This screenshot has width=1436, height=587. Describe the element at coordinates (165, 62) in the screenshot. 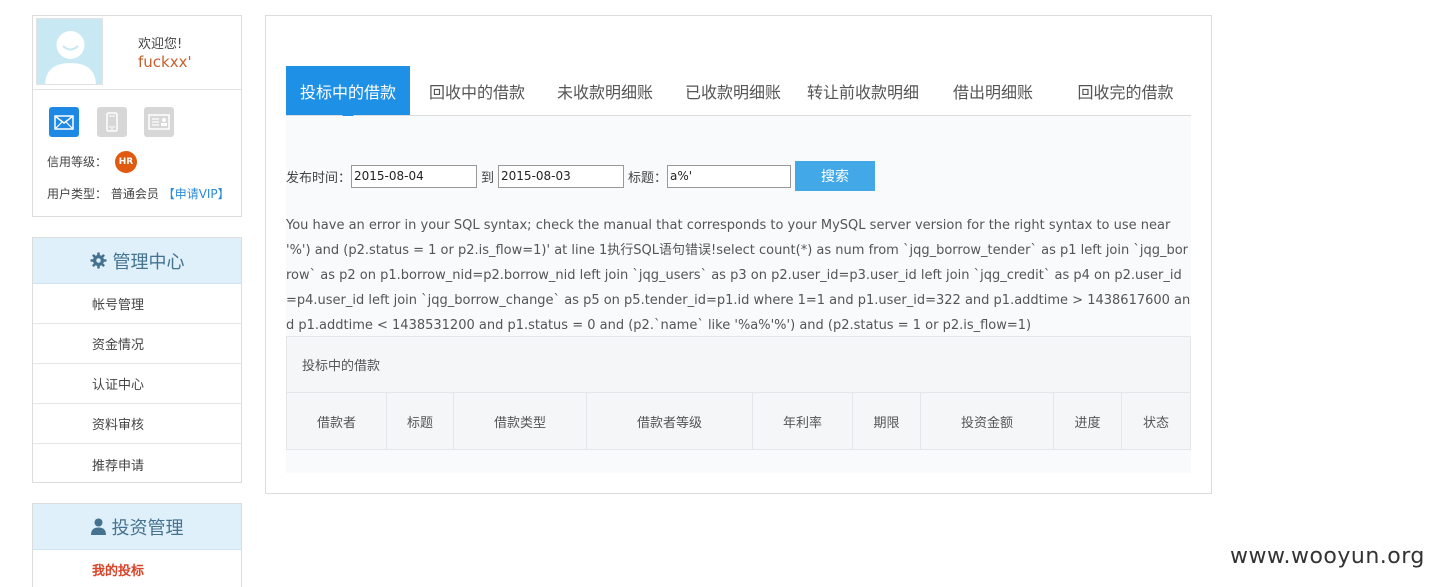

I see `username: fuckxx'` at that location.